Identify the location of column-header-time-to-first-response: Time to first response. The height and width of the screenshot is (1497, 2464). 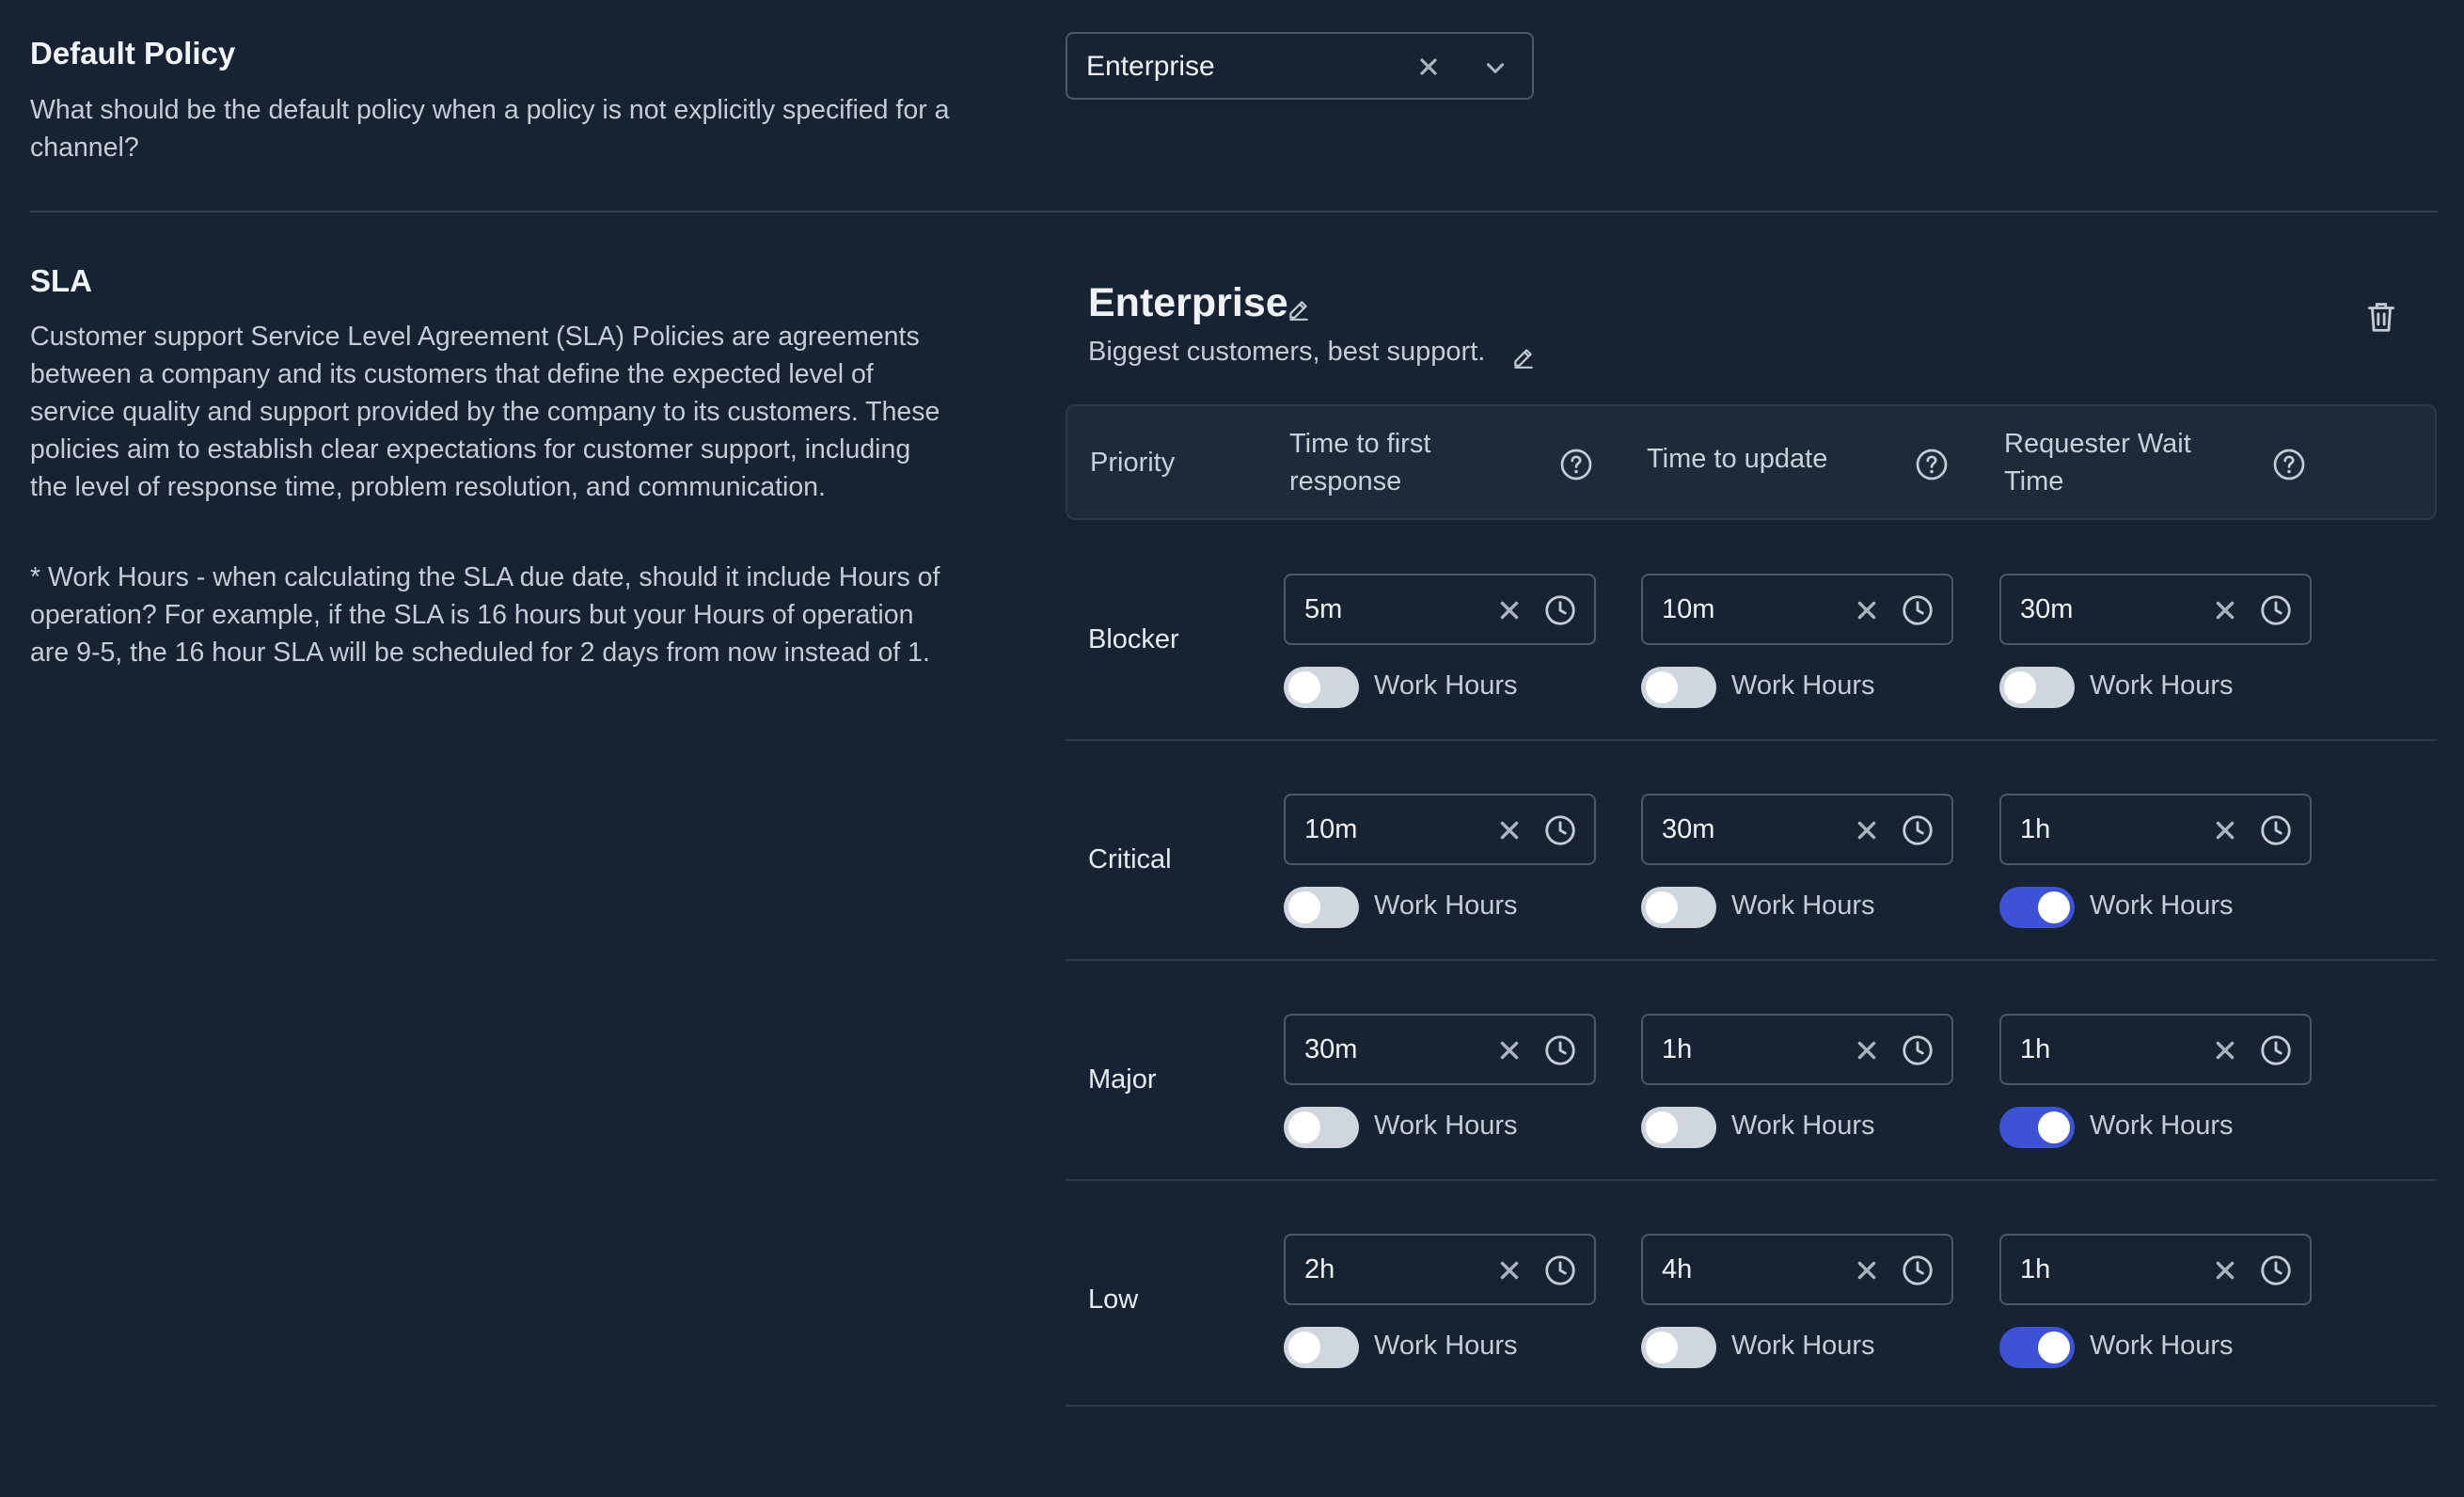
(1360, 462).